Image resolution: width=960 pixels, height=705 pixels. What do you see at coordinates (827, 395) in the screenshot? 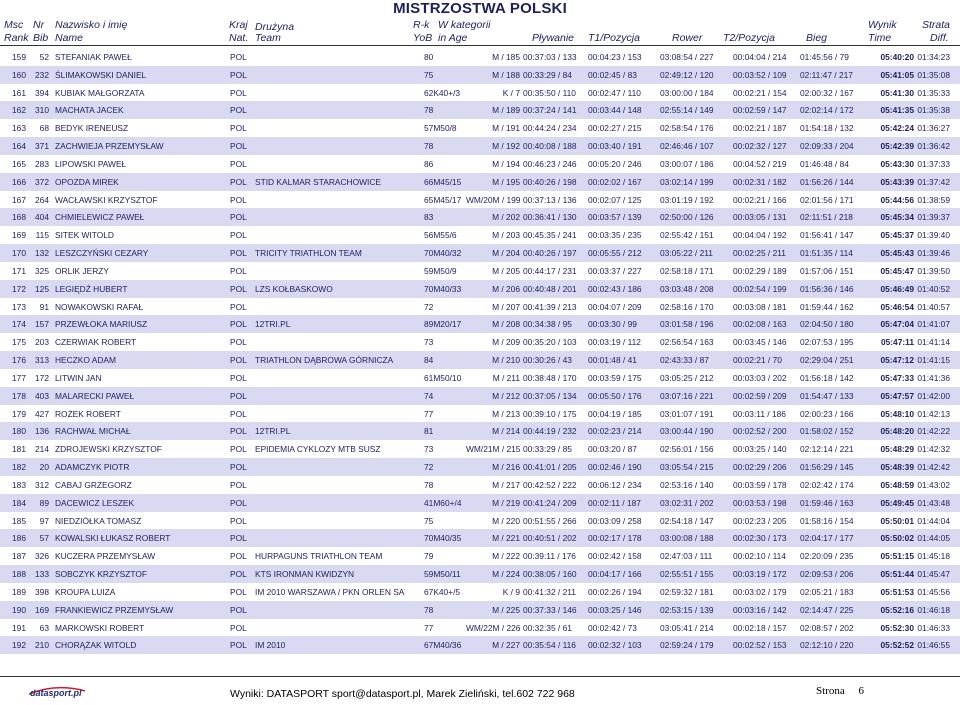
I see `cell-run: 01:54:47 / 133` at bounding box center [827, 395].